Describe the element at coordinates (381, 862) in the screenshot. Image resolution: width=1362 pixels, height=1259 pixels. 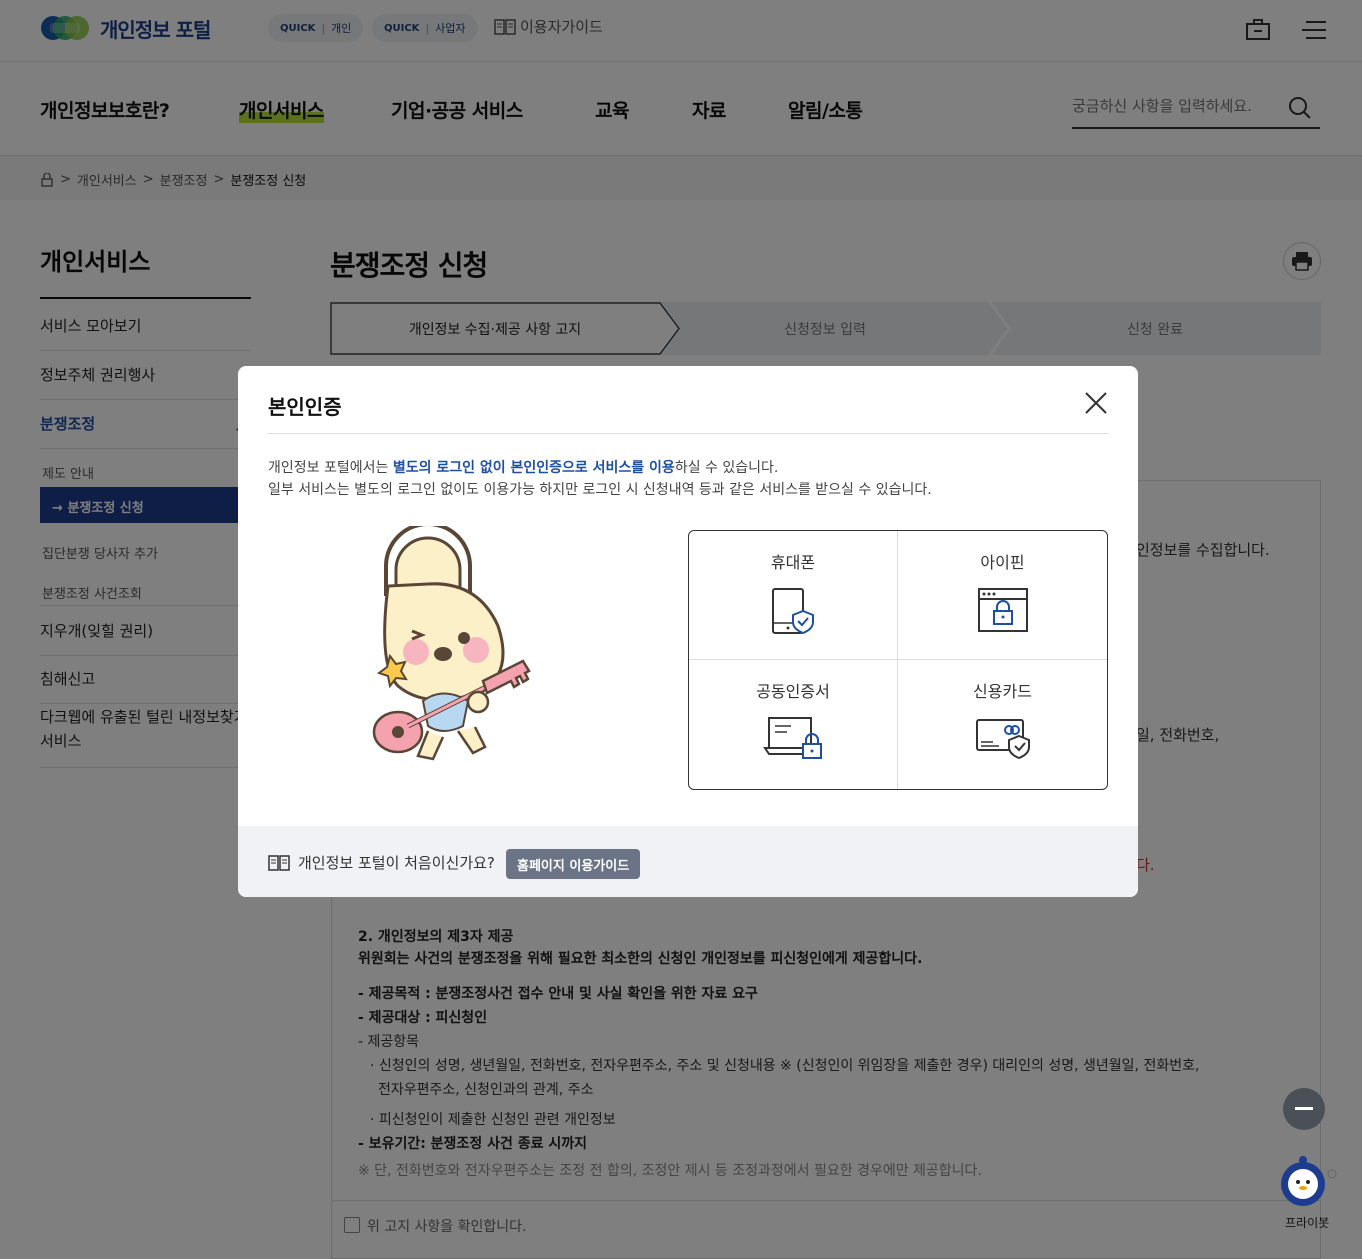
I see `modal-footer-text: 개인정보 포털이 처음이신가요?` at that location.